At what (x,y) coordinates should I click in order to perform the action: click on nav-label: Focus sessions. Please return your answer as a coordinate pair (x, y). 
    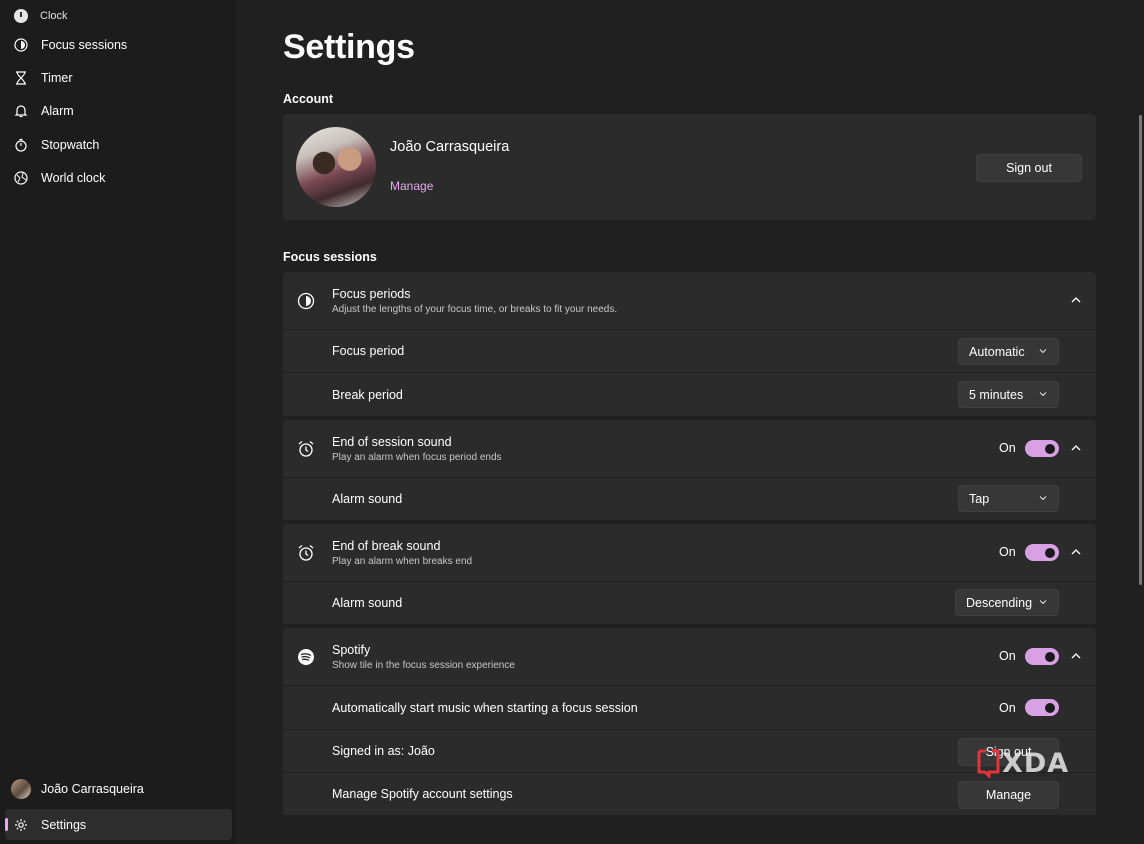
    Looking at the image, I should click on (84, 44).